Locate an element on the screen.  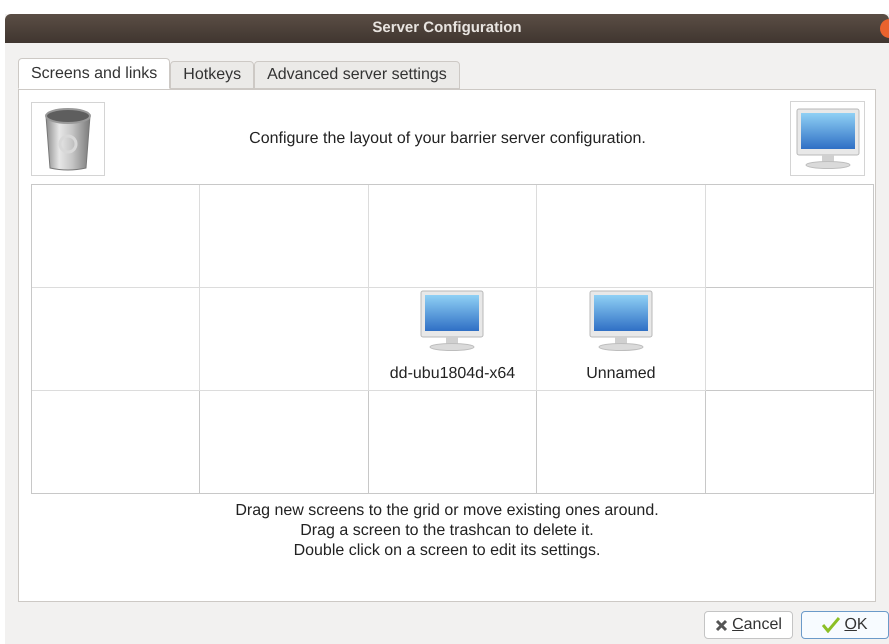
new-screen-button is located at coordinates (827, 138).